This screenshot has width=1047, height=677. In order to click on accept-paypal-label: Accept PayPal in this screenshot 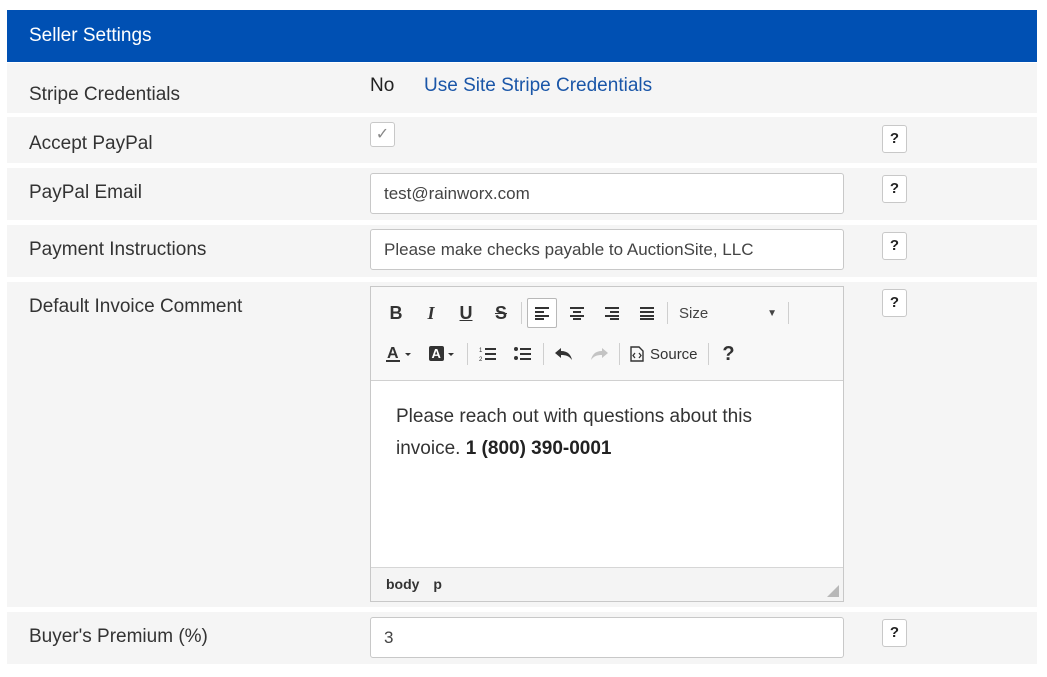, I will do `click(91, 143)`.